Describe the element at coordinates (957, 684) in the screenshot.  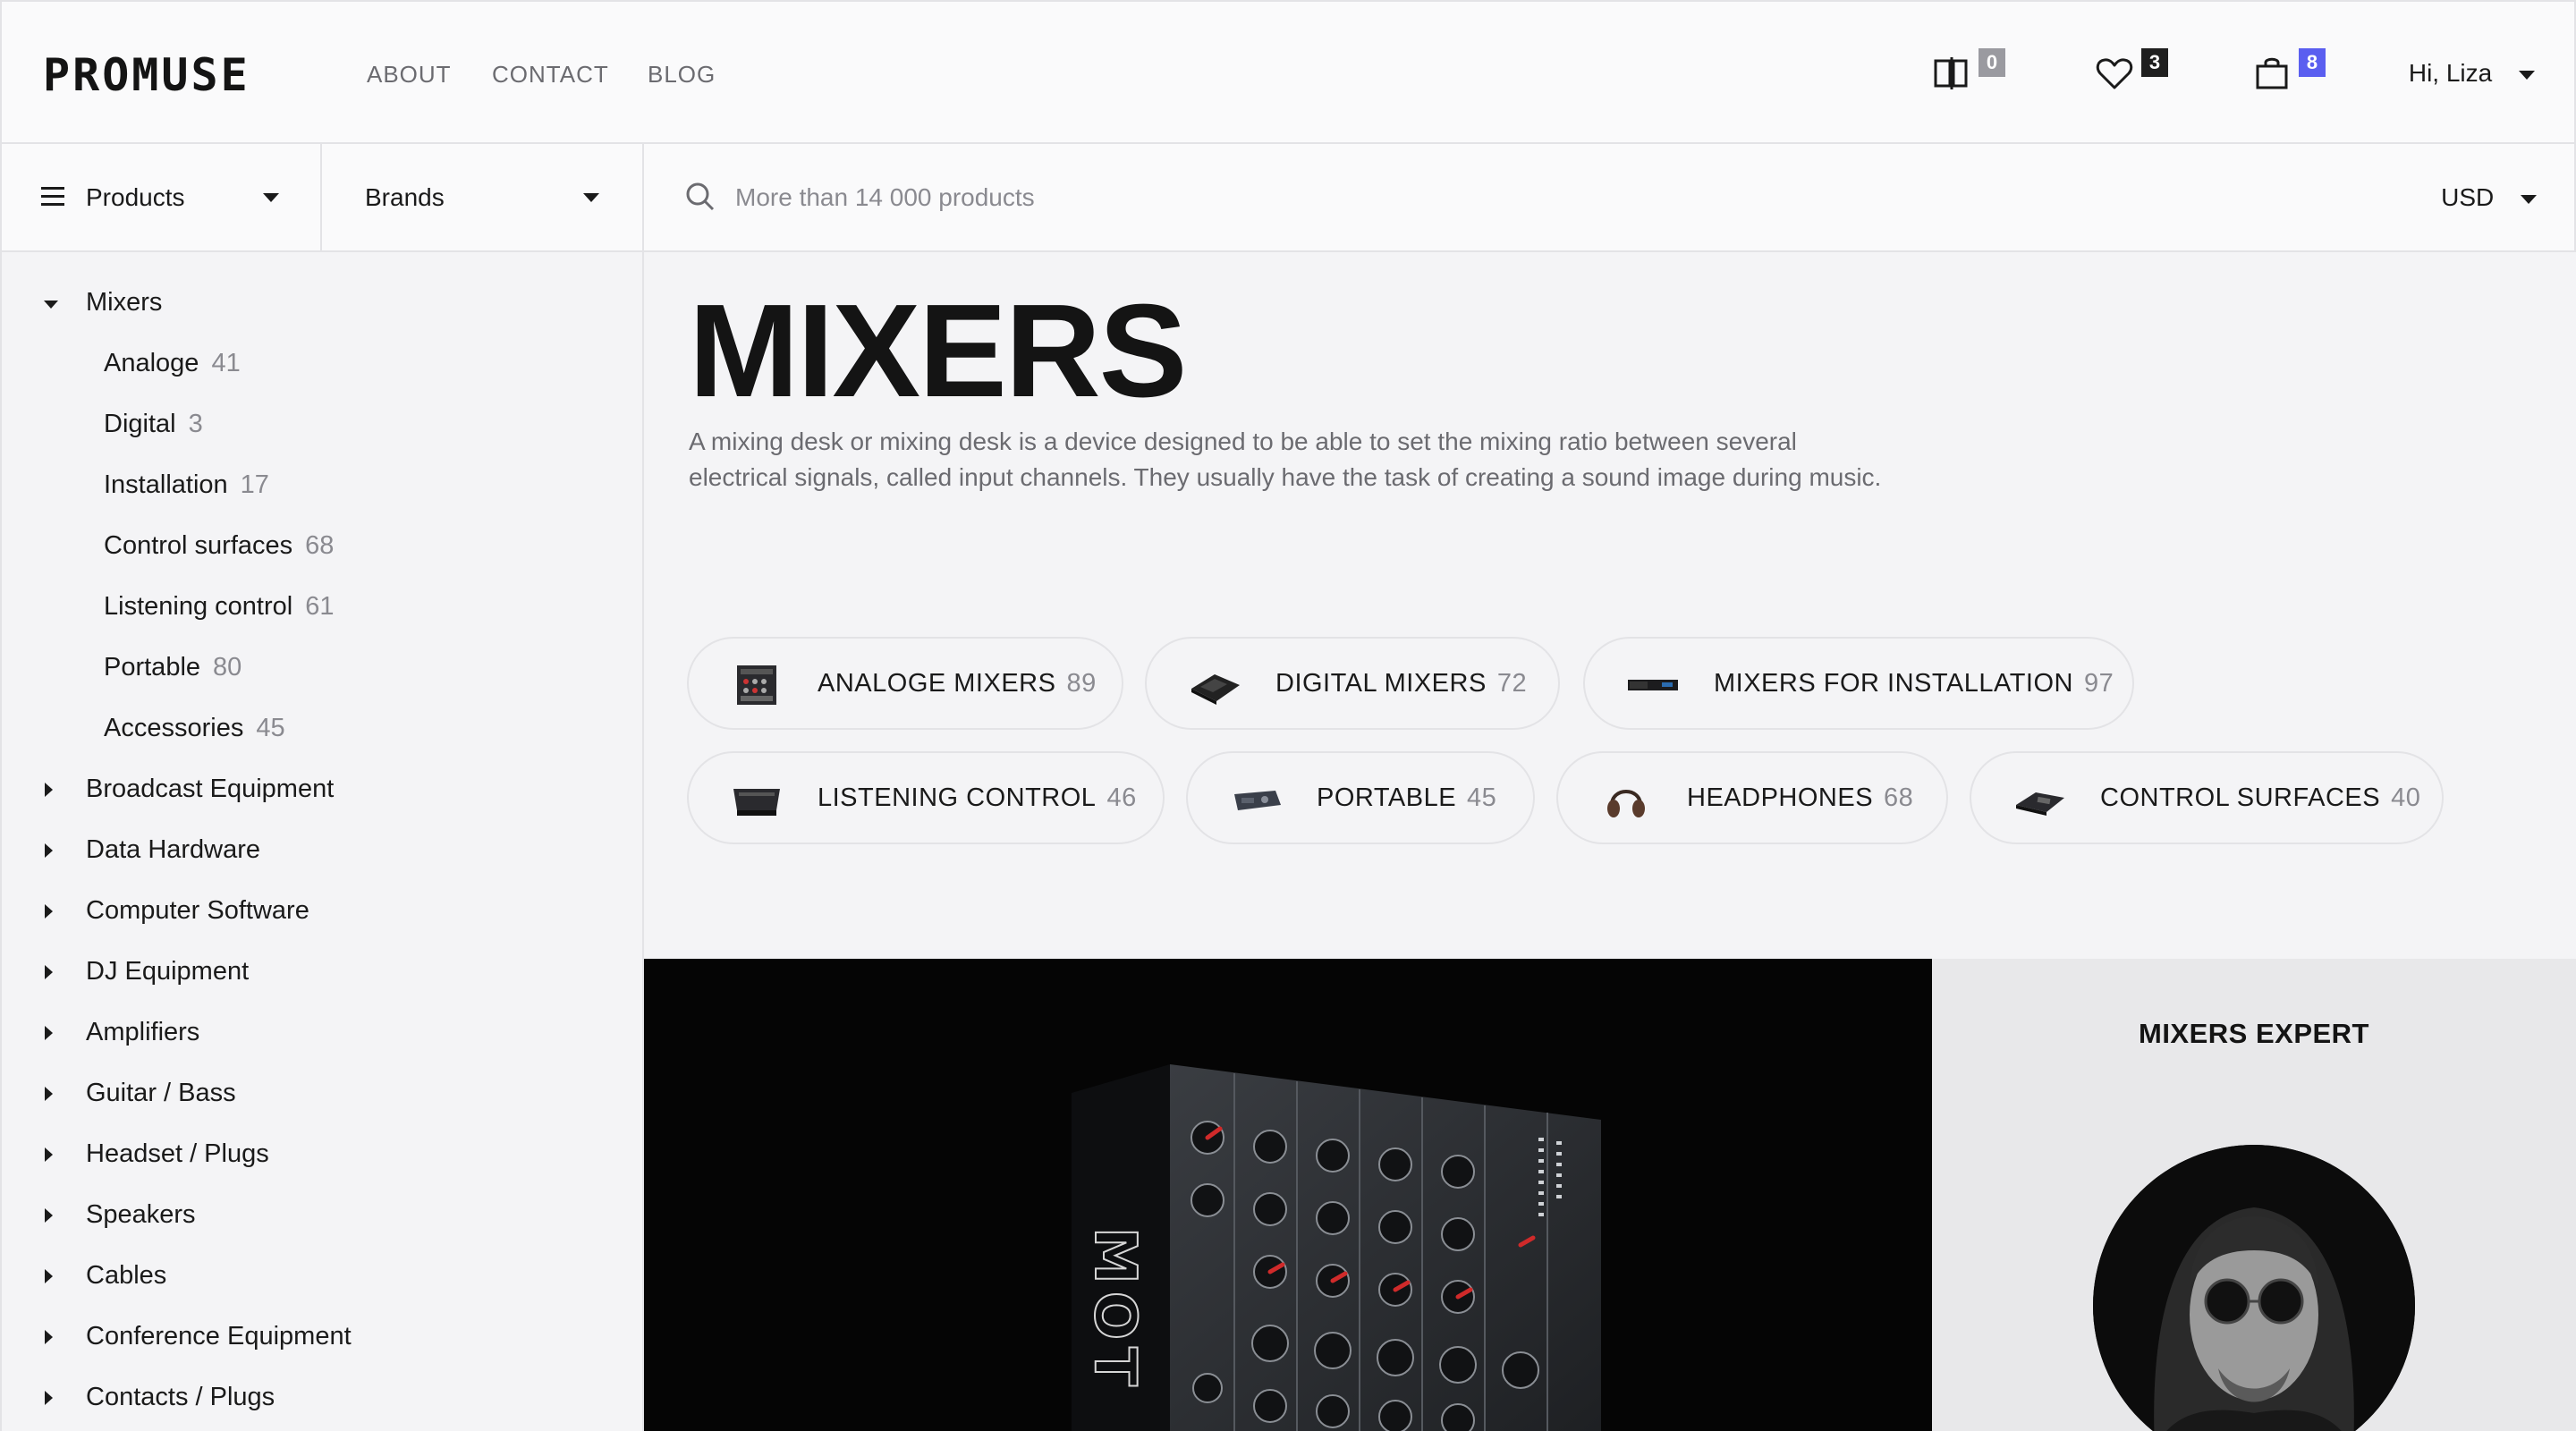
I see `chip-label: ANALOGE MIXERS 89` at that location.